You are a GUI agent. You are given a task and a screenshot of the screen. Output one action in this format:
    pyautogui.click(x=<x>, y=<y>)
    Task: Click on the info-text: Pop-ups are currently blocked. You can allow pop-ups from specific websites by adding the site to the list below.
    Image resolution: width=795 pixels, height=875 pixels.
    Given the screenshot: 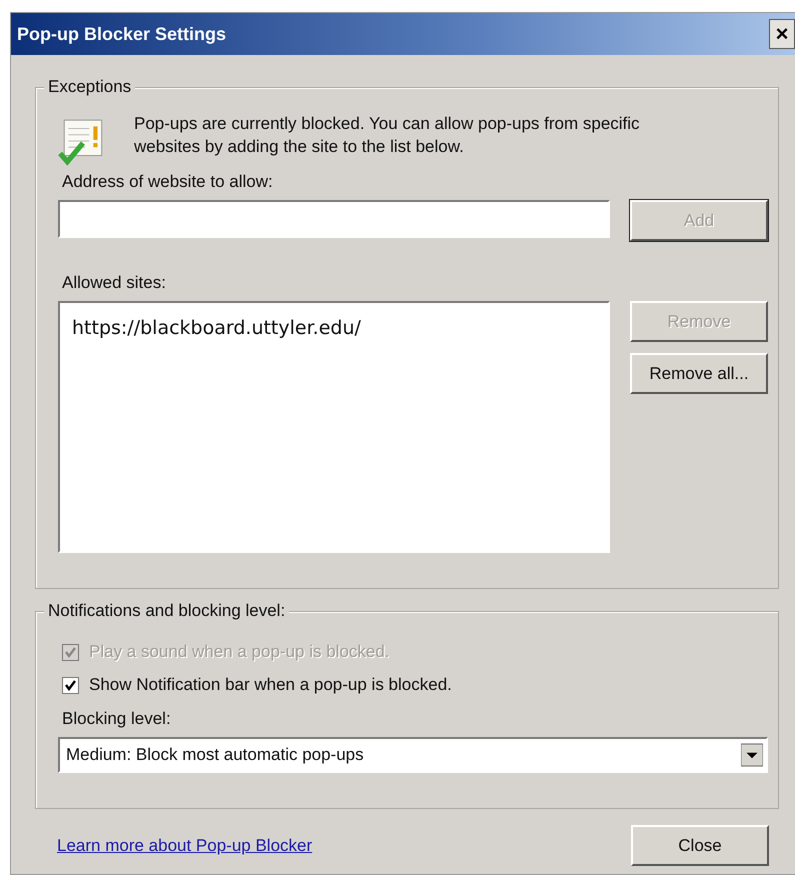 What is the action you would take?
    pyautogui.click(x=387, y=135)
    